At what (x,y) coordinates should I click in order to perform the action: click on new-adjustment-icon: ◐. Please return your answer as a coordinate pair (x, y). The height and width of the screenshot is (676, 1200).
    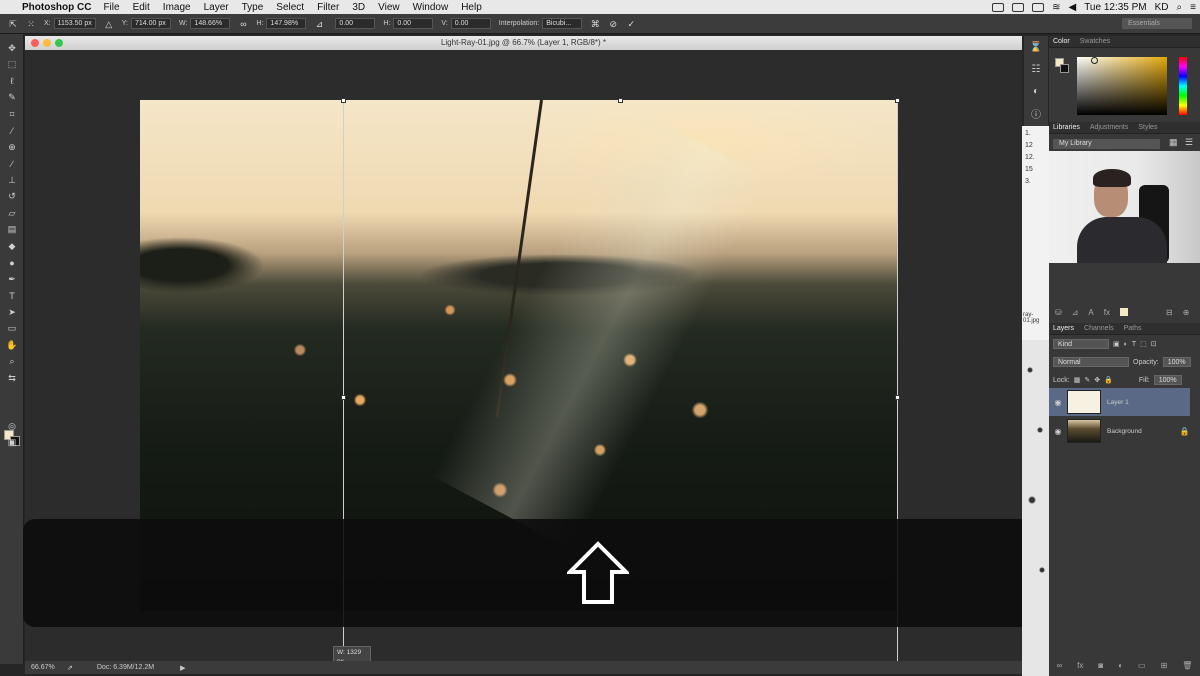
    Looking at the image, I should click on (1120, 665).